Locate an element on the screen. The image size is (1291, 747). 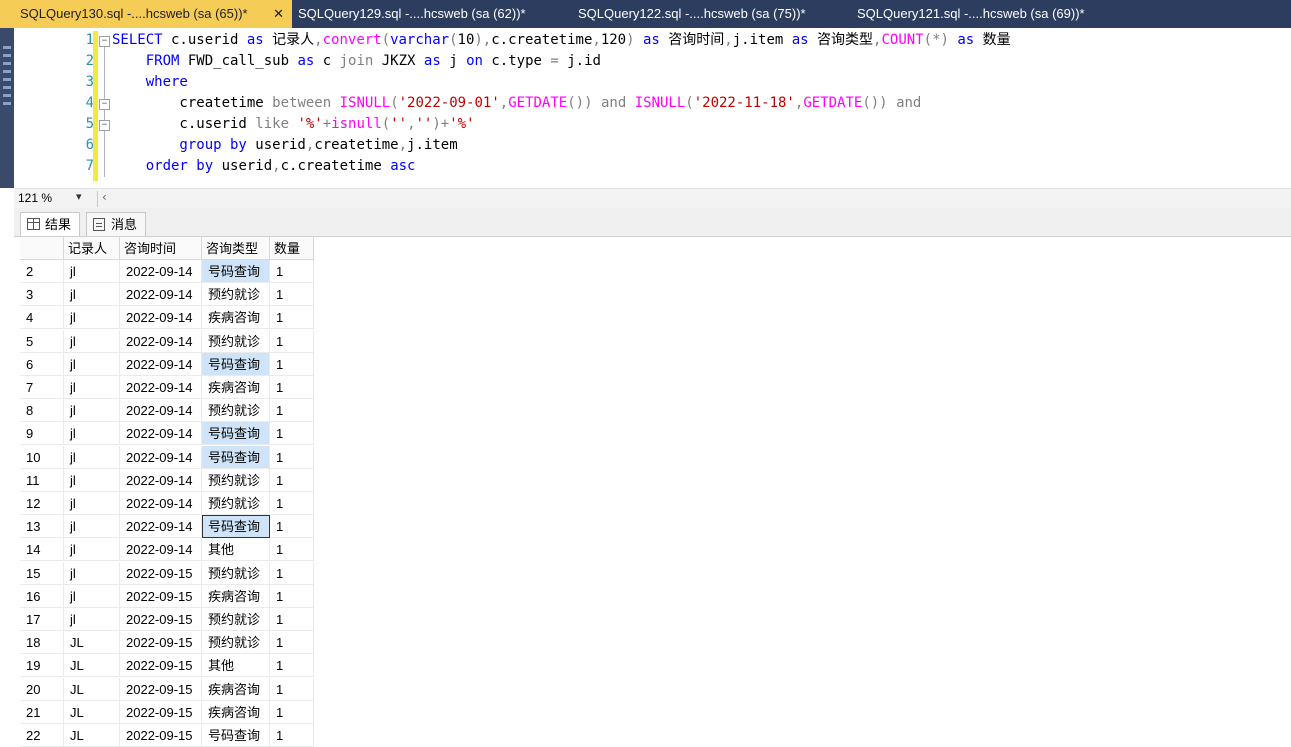
table-row: 6 jl 2022-09-14 号码查询 1 is located at coordinates (167, 364).